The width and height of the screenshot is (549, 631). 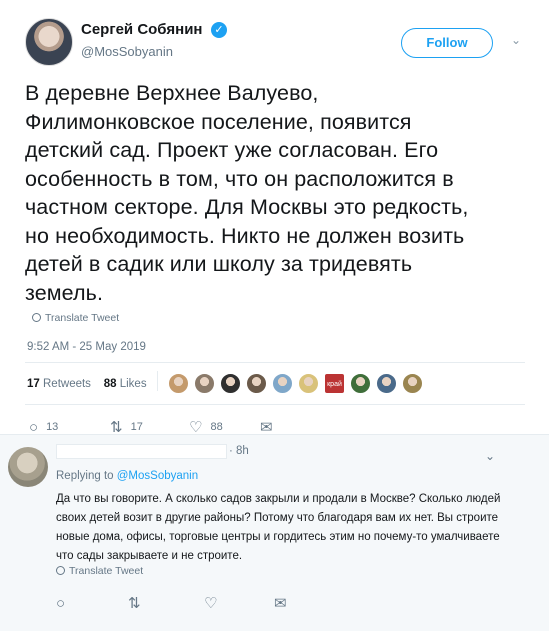 I want to click on likes-count: 88, so click(x=110, y=384).